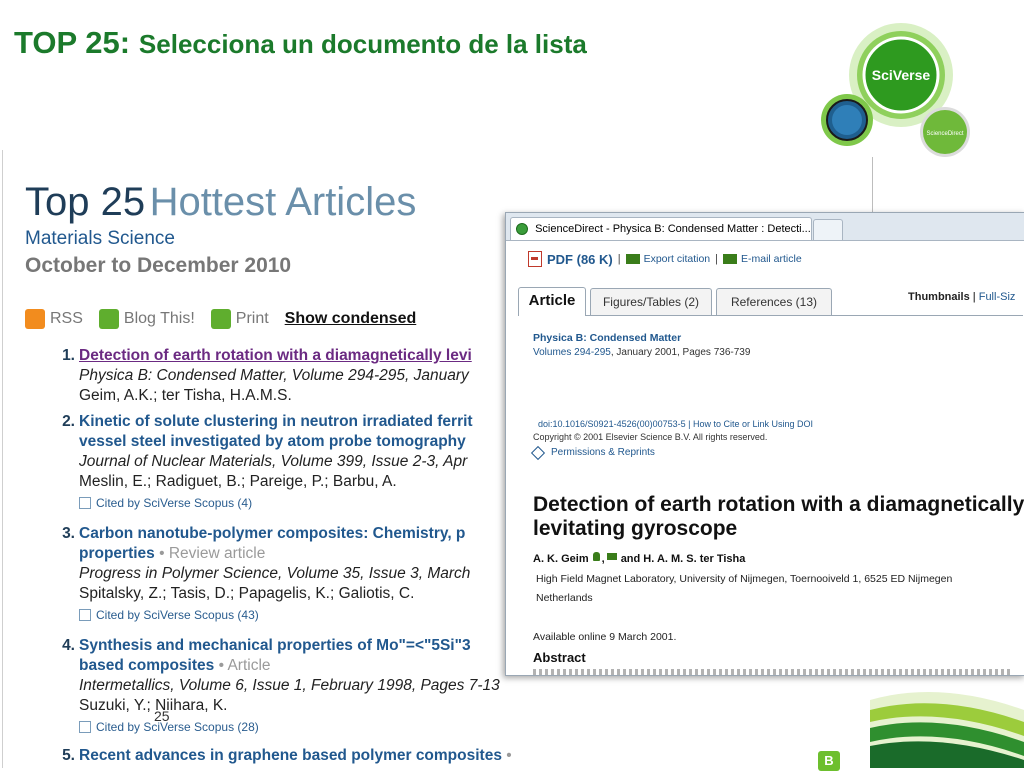  Describe the element at coordinates (68, 645) in the screenshot. I see `article-number: 4.` at that location.